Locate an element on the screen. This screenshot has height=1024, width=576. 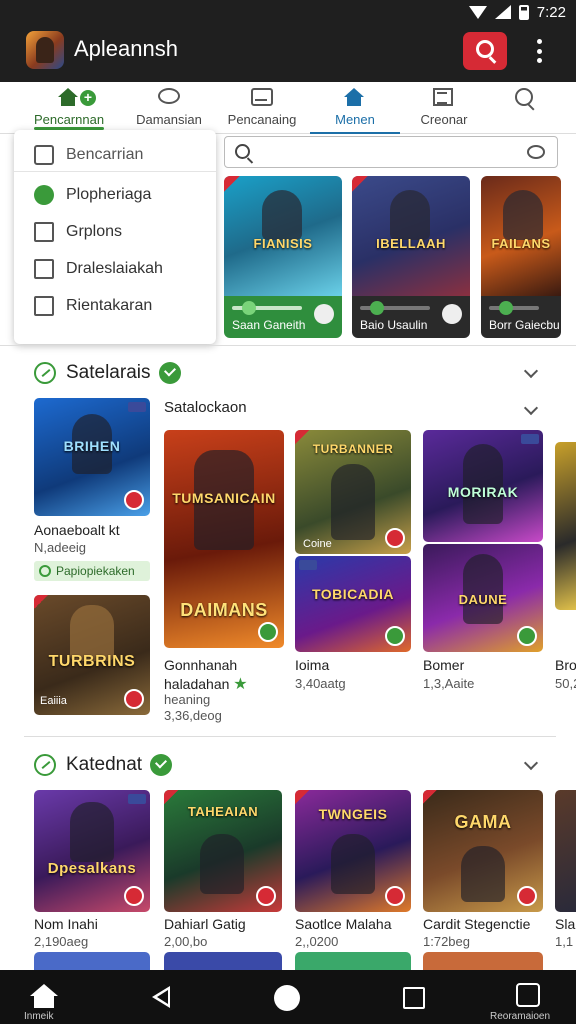
game-tile: TOBICADIA is located at coordinates (353, 604).